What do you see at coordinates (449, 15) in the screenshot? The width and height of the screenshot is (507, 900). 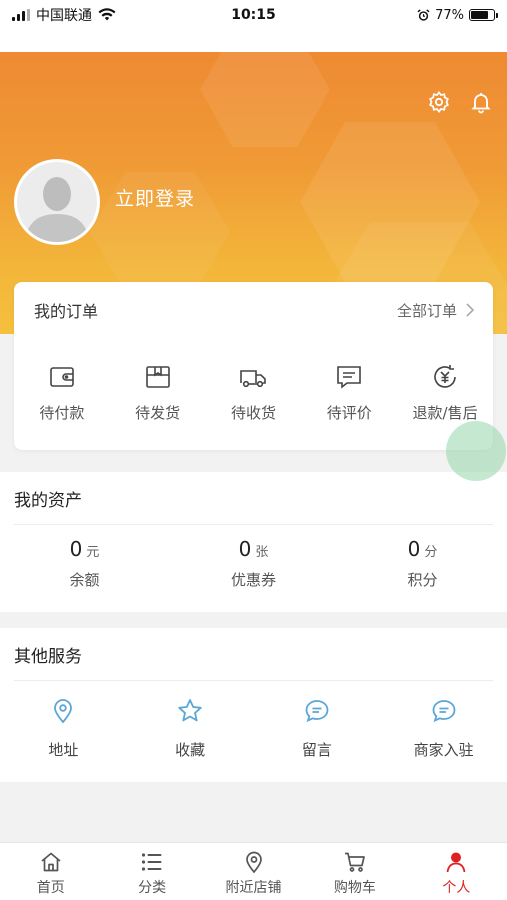 I see `battery-percent: 77%` at bounding box center [449, 15].